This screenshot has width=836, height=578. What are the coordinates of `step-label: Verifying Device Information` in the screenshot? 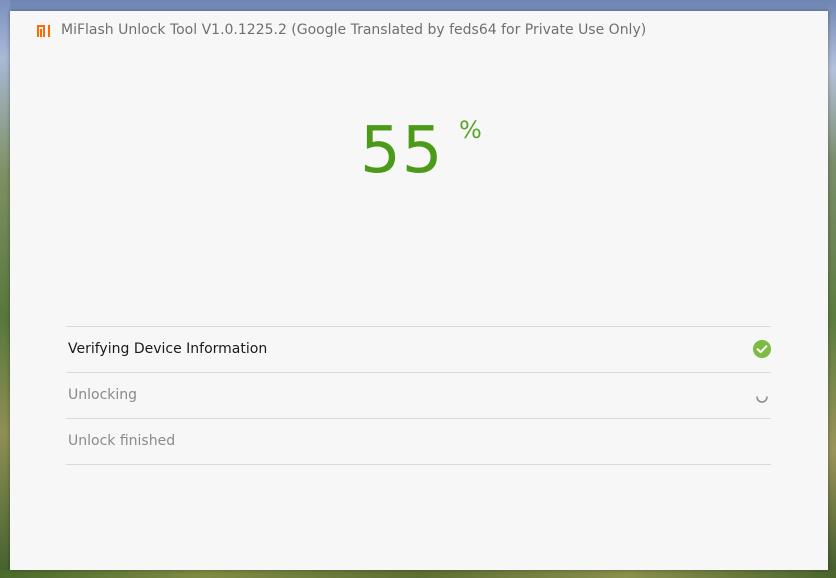 It's located at (168, 349).